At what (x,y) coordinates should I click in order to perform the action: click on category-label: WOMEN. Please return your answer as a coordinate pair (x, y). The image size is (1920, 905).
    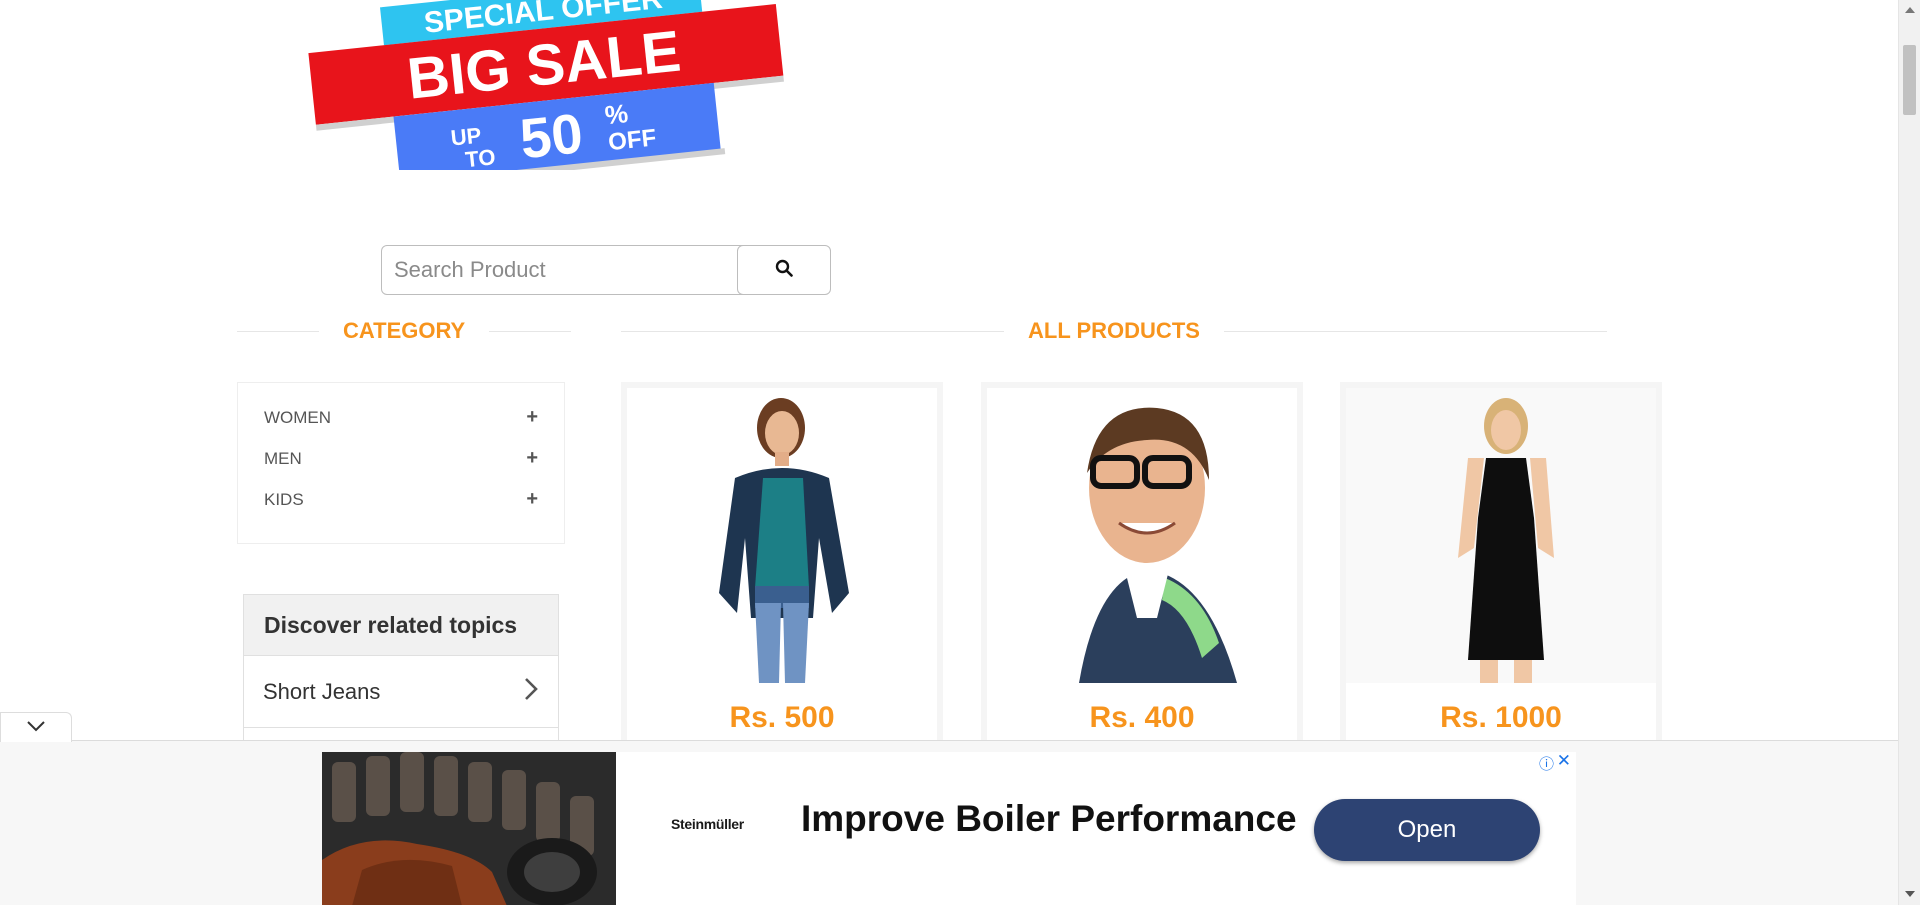
    Looking at the image, I should click on (298, 417).